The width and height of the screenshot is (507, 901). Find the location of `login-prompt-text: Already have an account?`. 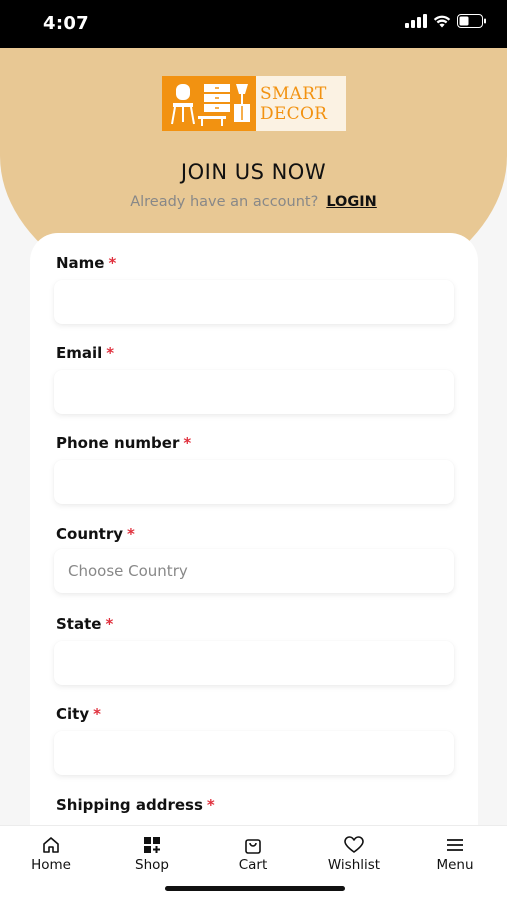

login-prompt-text: Already have an account? is located at coordinates (224, 202).